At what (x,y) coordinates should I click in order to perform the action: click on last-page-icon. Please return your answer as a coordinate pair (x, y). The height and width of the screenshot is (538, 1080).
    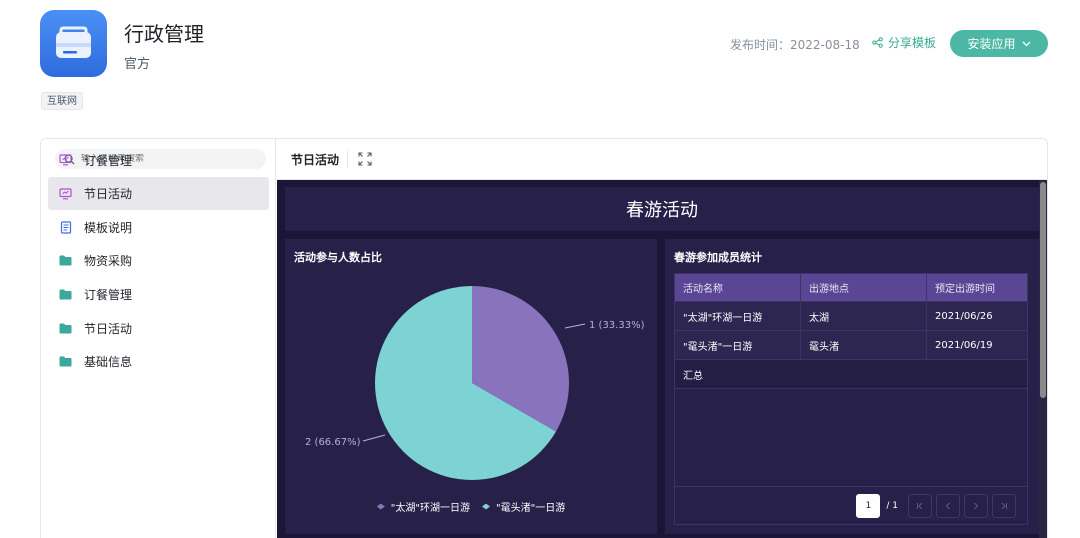
    Looking at the image, I should click on (1004, 506).